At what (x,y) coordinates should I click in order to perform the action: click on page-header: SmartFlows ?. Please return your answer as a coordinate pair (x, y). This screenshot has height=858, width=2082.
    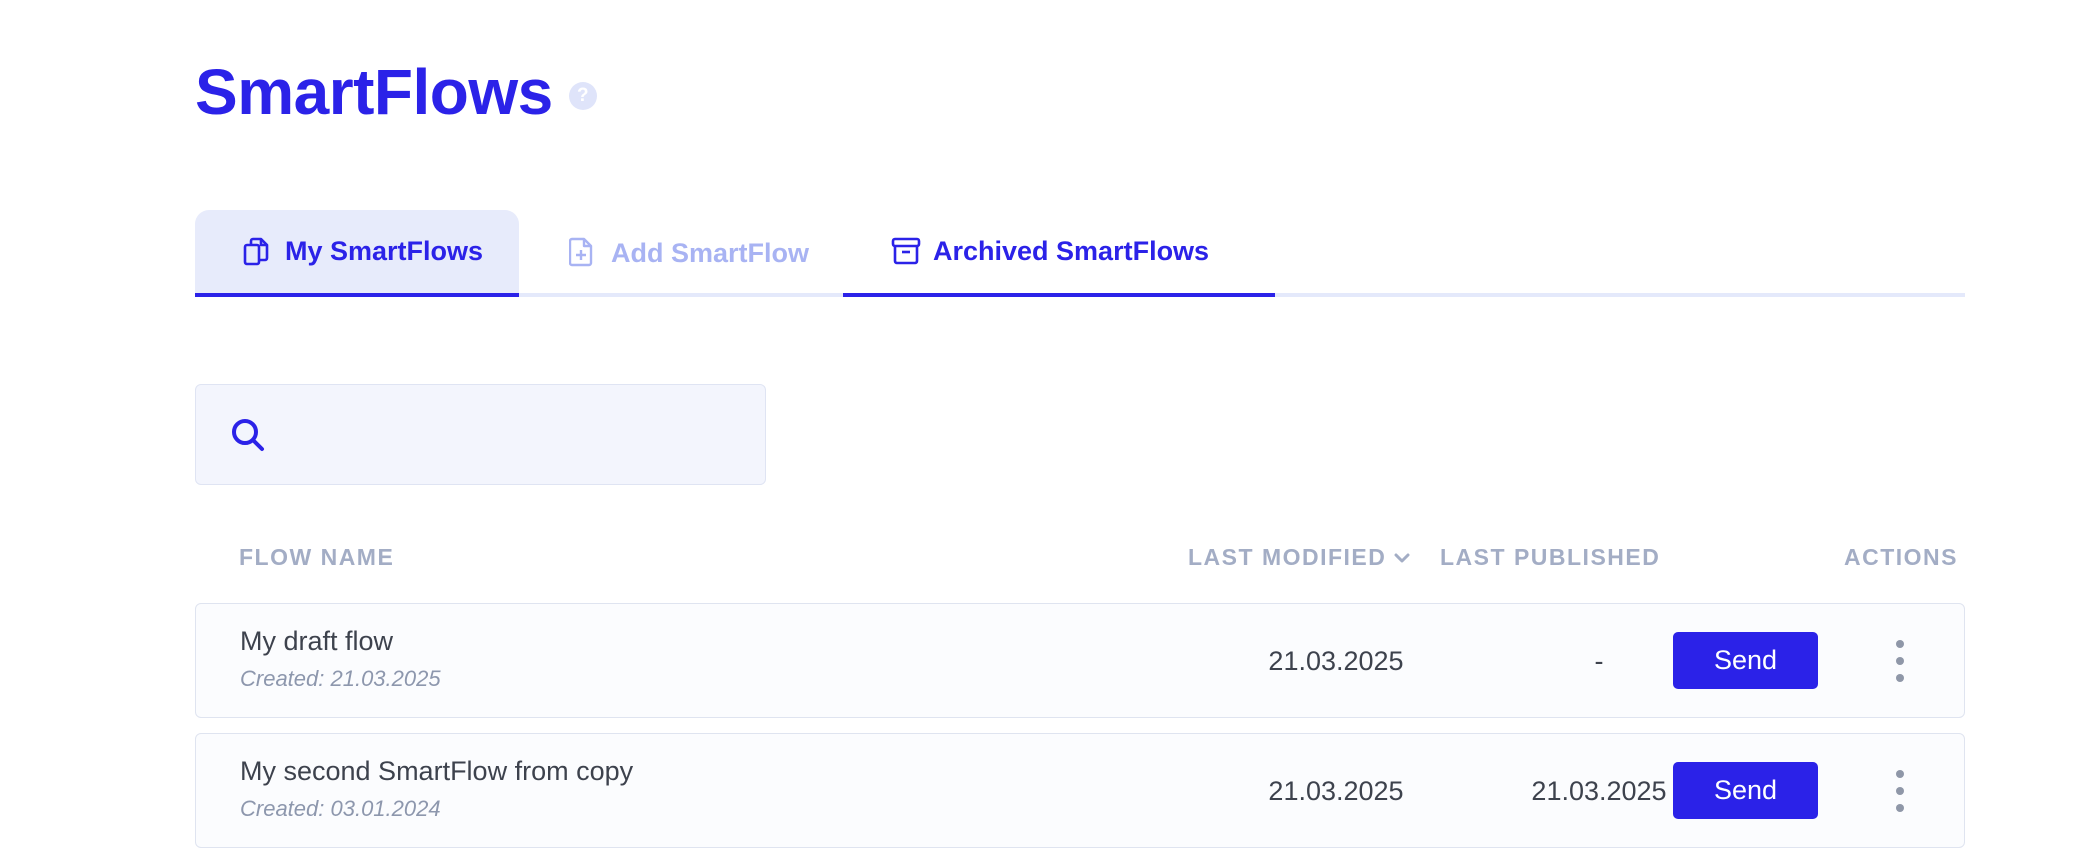
    Looking at the image, I should click on (396, 92).